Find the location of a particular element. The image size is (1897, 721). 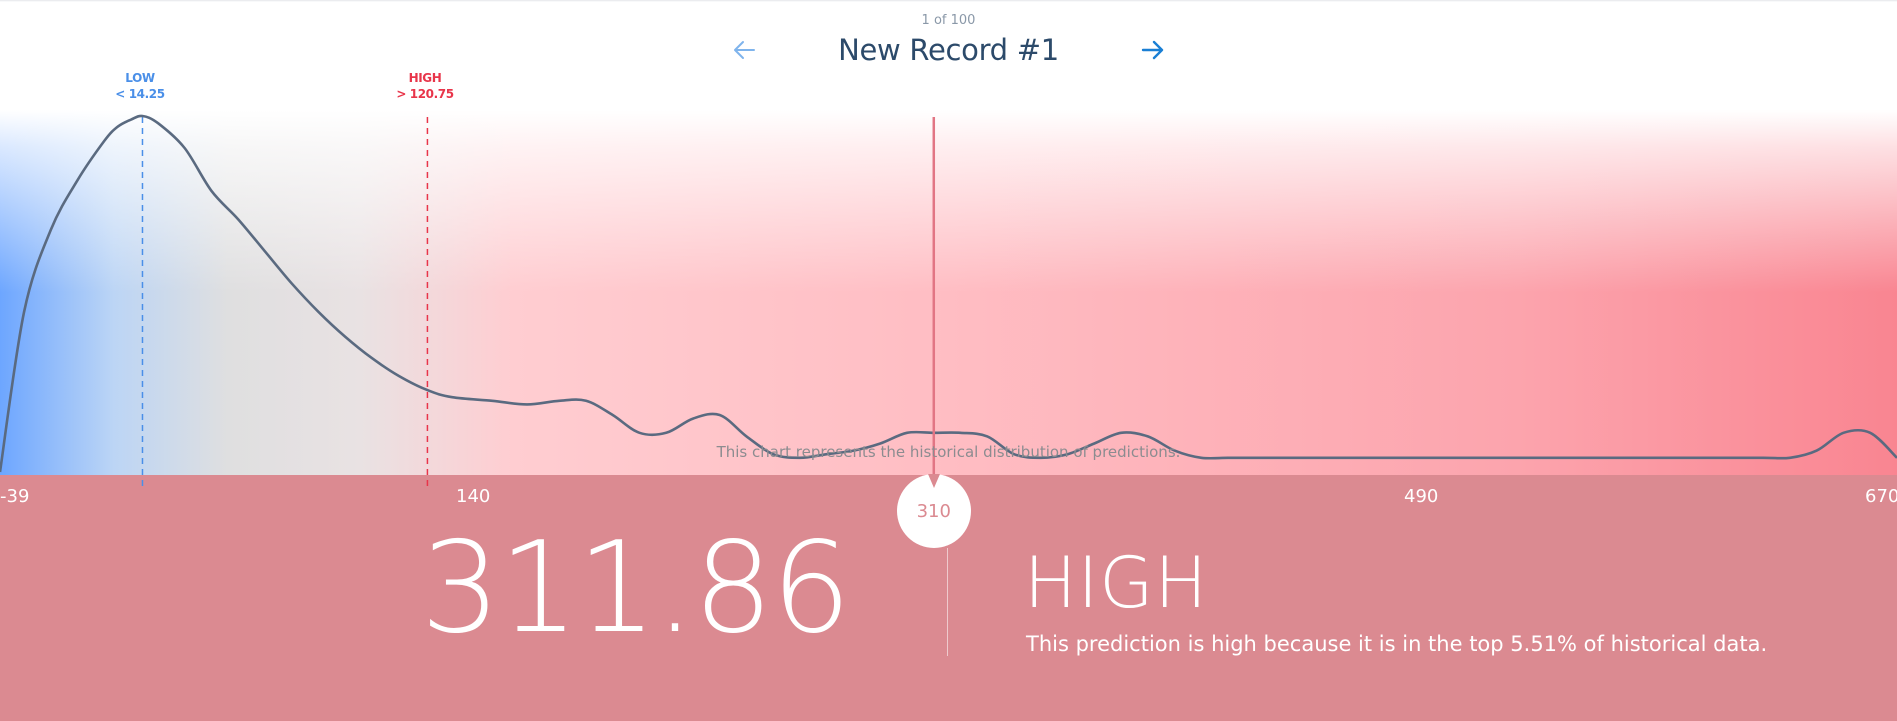

prediction-divider is located at coordinates (947, 602).